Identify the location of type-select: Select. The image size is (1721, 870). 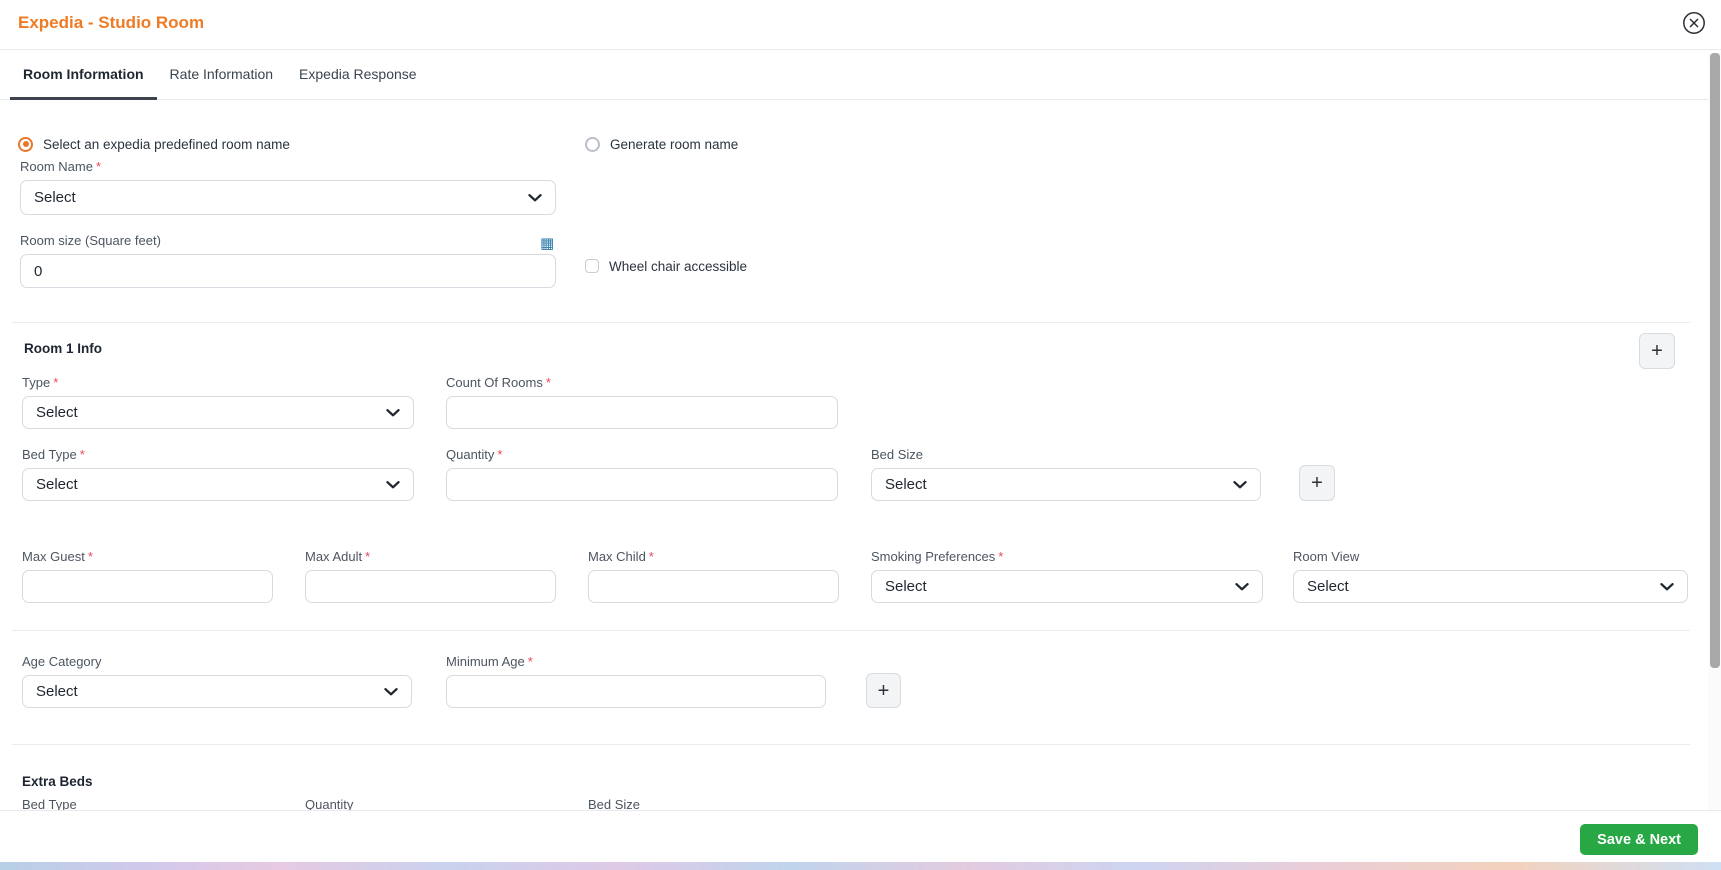
(218, 412).